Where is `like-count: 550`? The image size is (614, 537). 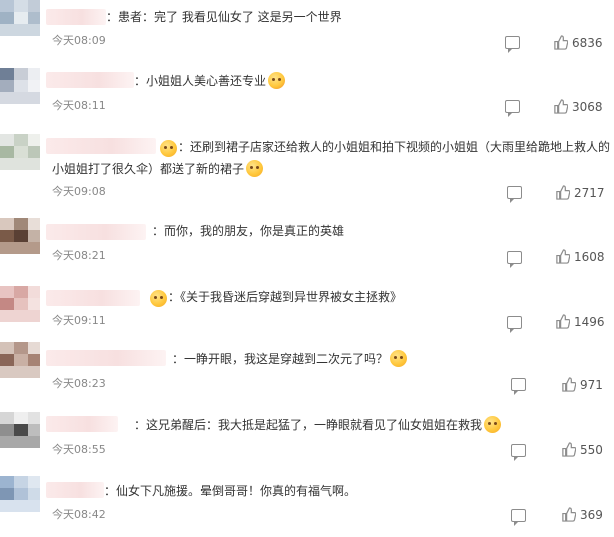
like-count: 550 is located at coordinates (591, 449).